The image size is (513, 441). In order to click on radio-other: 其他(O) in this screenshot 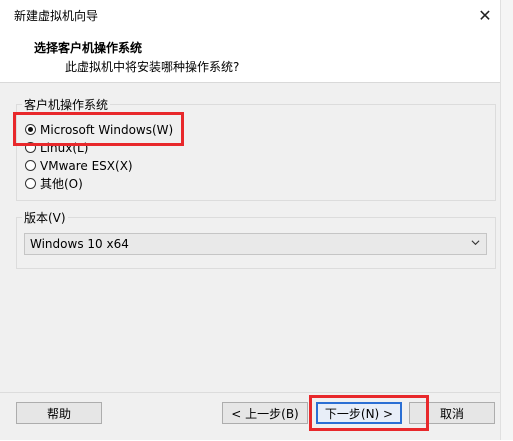, I will do `click(54, 183)`.